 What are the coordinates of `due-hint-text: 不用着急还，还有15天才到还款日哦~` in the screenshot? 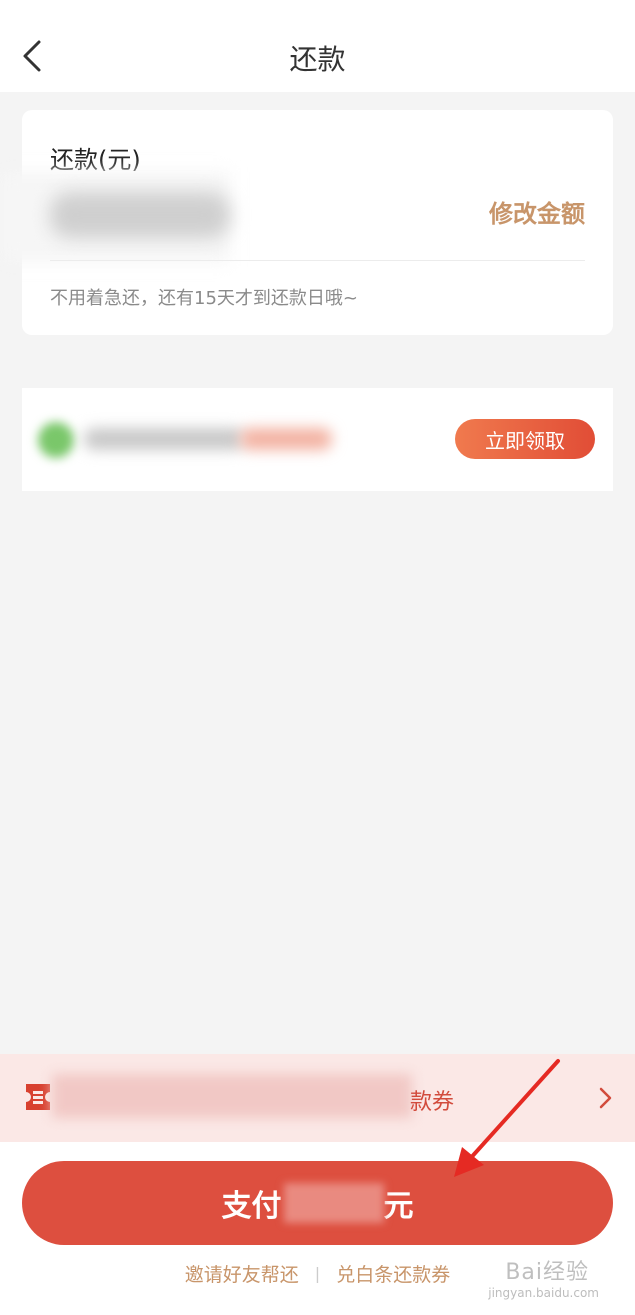 It's located at (204, 298).